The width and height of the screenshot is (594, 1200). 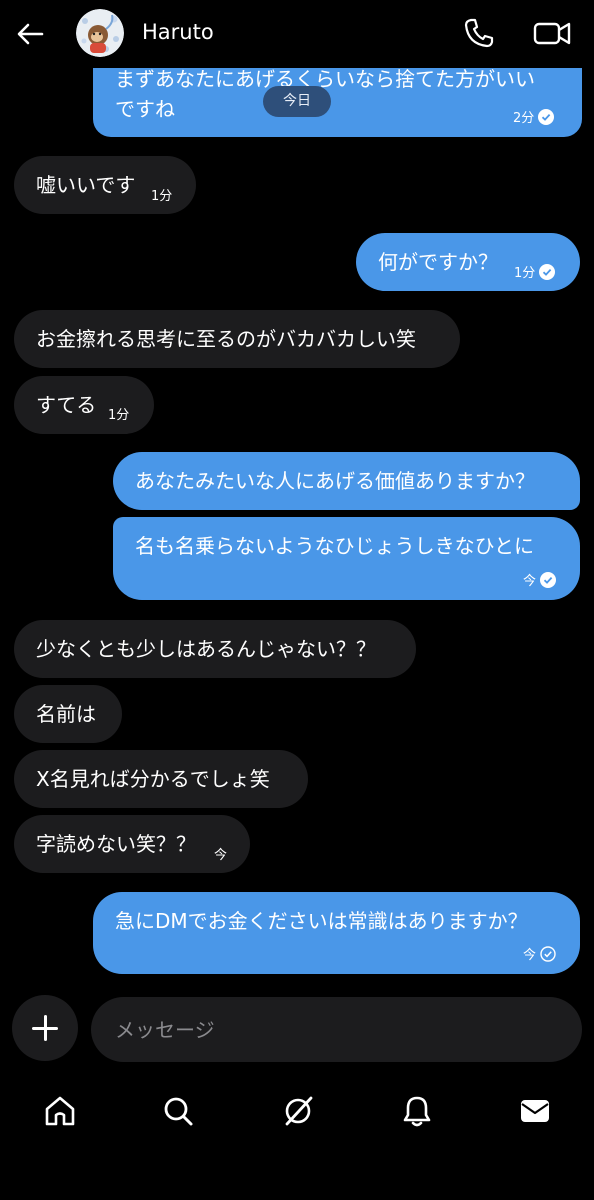 I want to click on home-icon, so click(x=60, y=1111).